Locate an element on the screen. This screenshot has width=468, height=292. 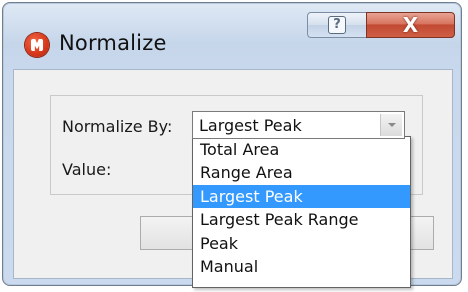
help-icon: ? is located at coordinates (337, 25).